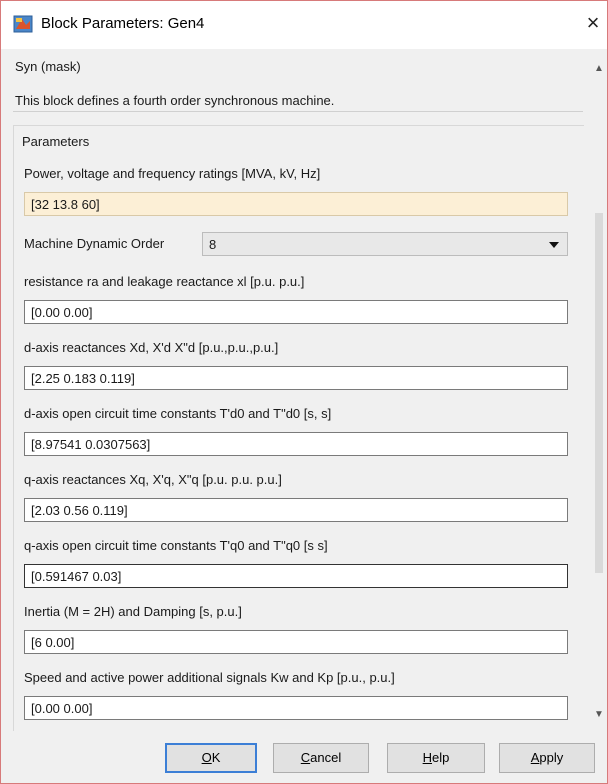 The width and height of the screenshot is (608, 784). I want to click on ok-label-rest: K, so click(216, 757).